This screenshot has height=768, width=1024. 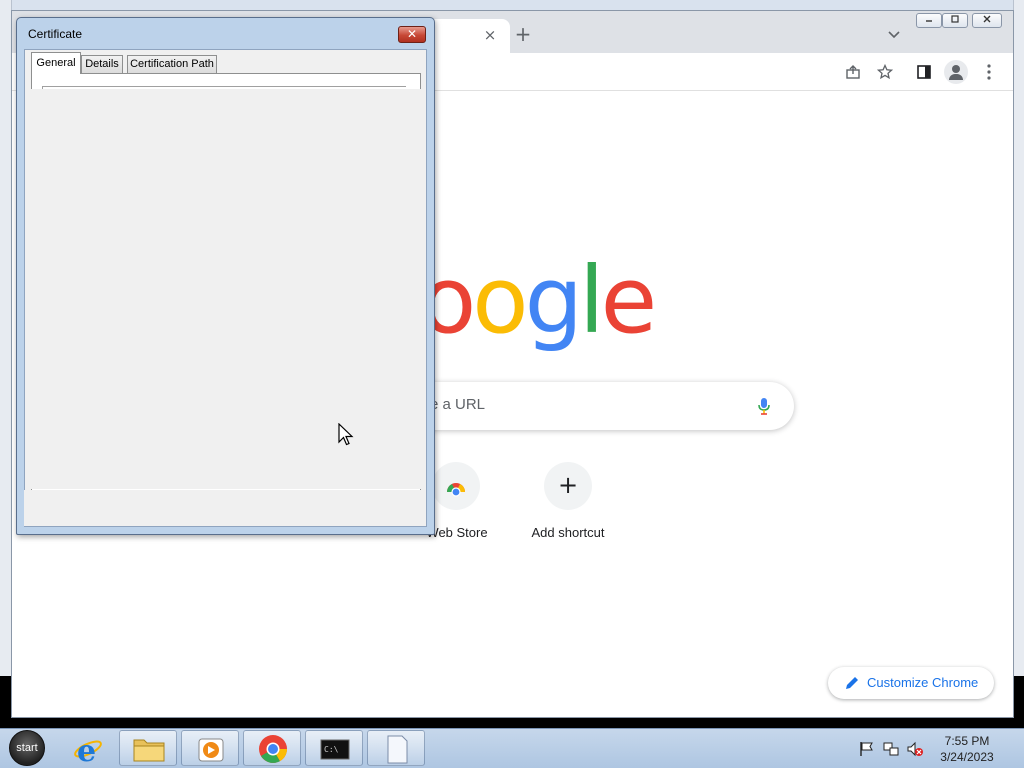 What do you see at coordinates (891, 749) in the screenshot?
I see `network-icon` at bounding box center [891, 749].